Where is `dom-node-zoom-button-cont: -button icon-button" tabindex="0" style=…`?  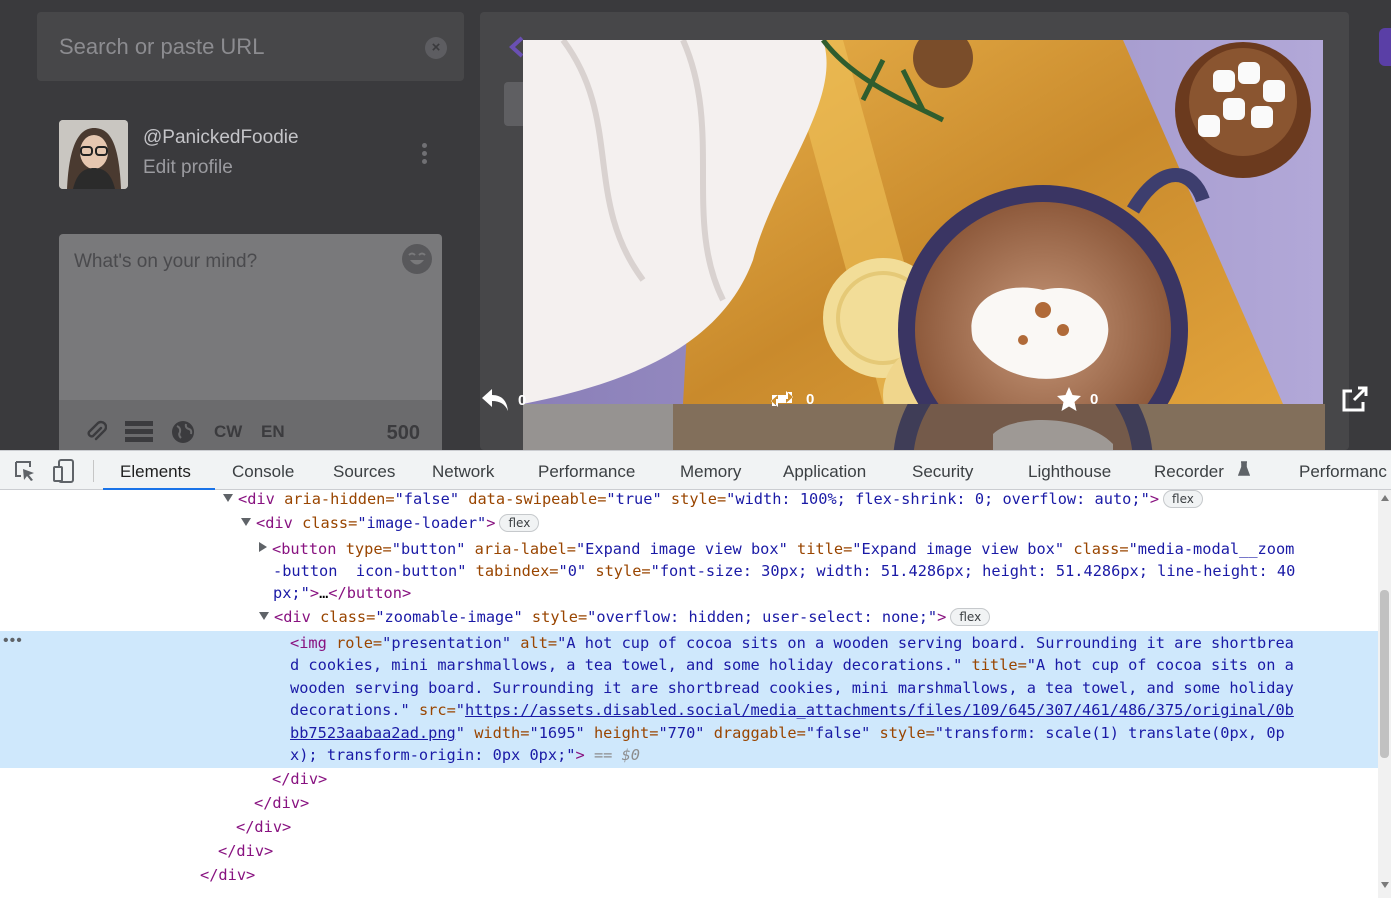 dom-node-zoom-button-cont: -button icon-button" tabindex="0" style=… is located at coordinates (784, 571).